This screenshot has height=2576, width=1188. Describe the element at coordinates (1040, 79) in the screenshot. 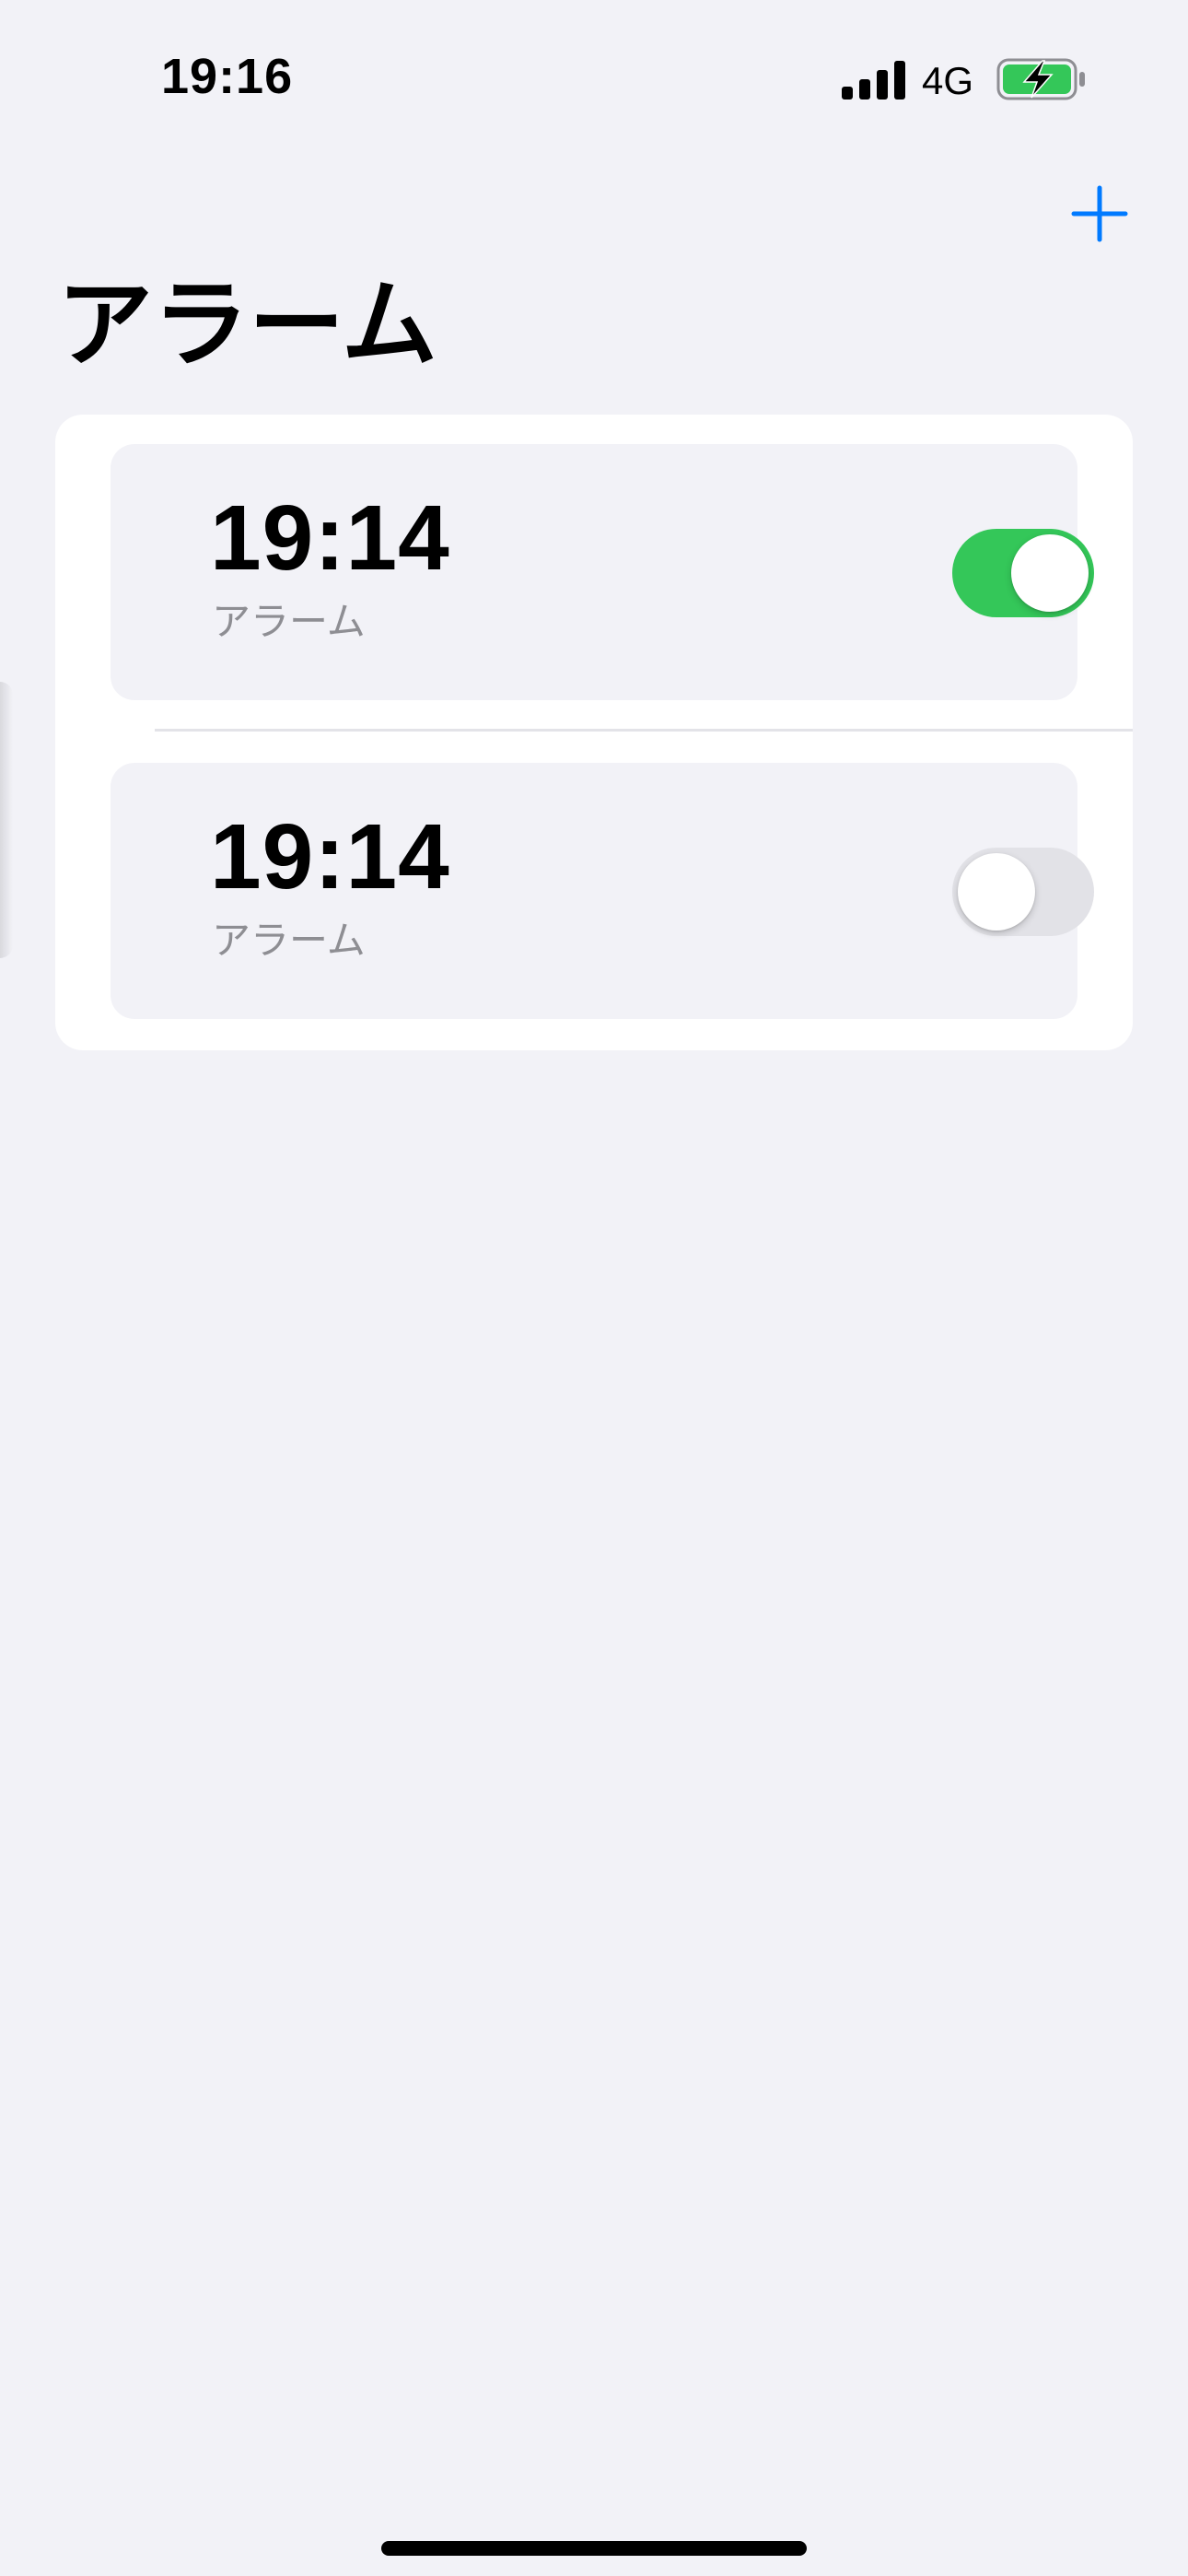

I see `battery-charging-icon` at that location.